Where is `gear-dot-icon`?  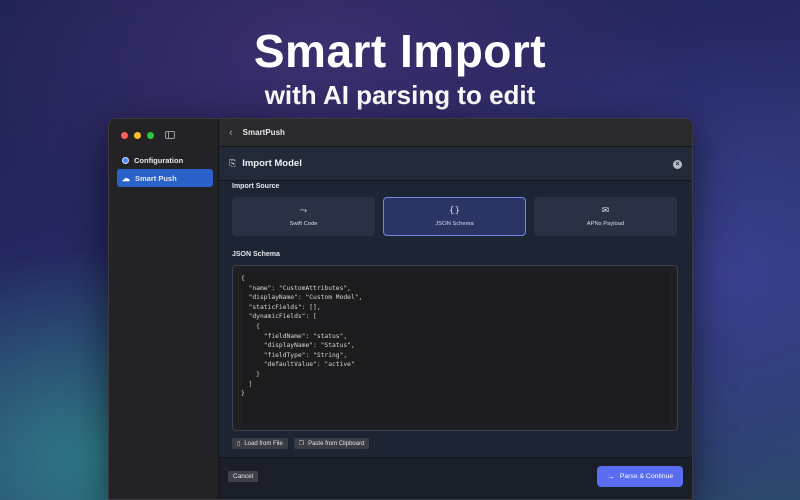
gear-dot-icon is located at coordinates (125, 160).